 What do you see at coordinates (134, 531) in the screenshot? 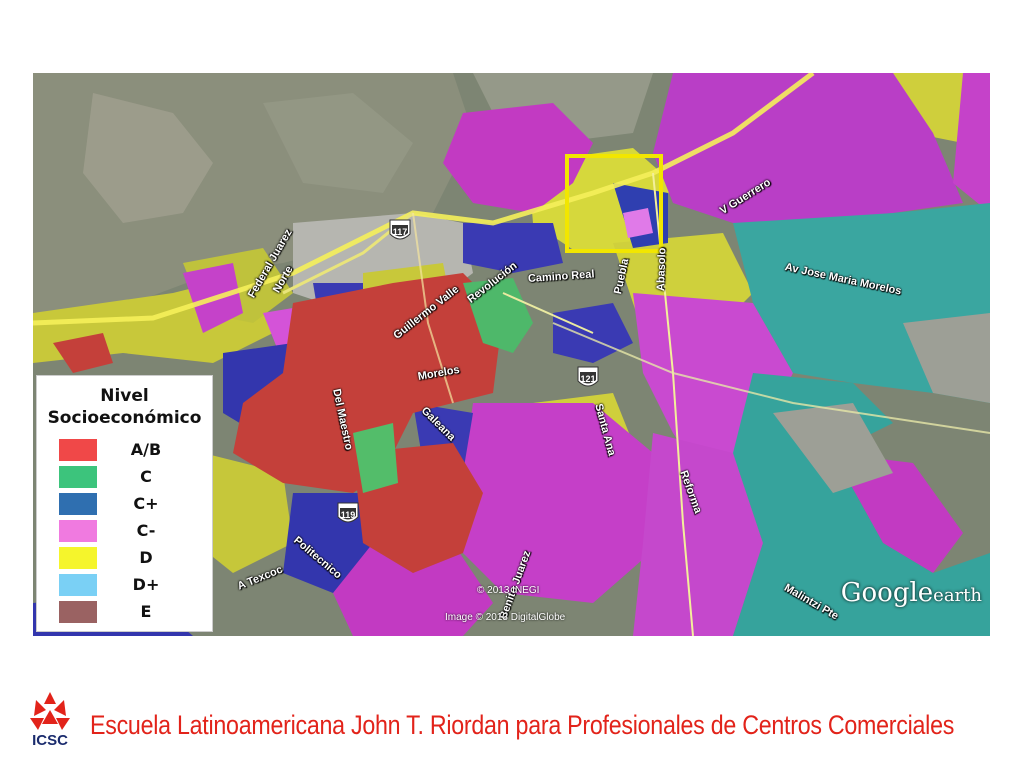
I see `legend-item-c-minus: C-` at bounding box center [134, 531].